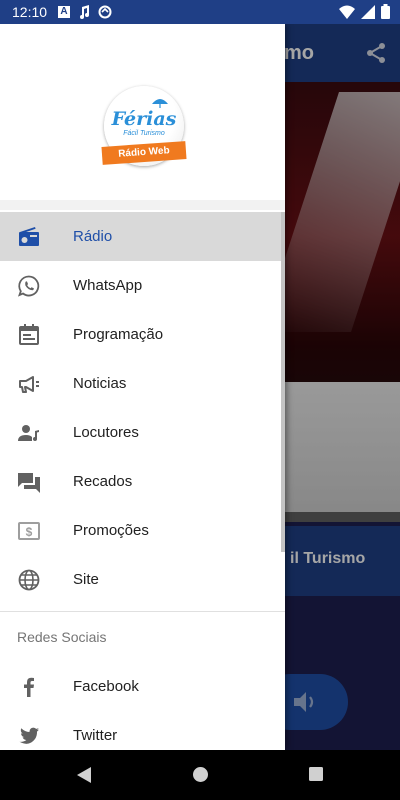 This screenshot has height=800, width=400. I want to click on menu-item-noticias: Noticias, so click(142, 383).